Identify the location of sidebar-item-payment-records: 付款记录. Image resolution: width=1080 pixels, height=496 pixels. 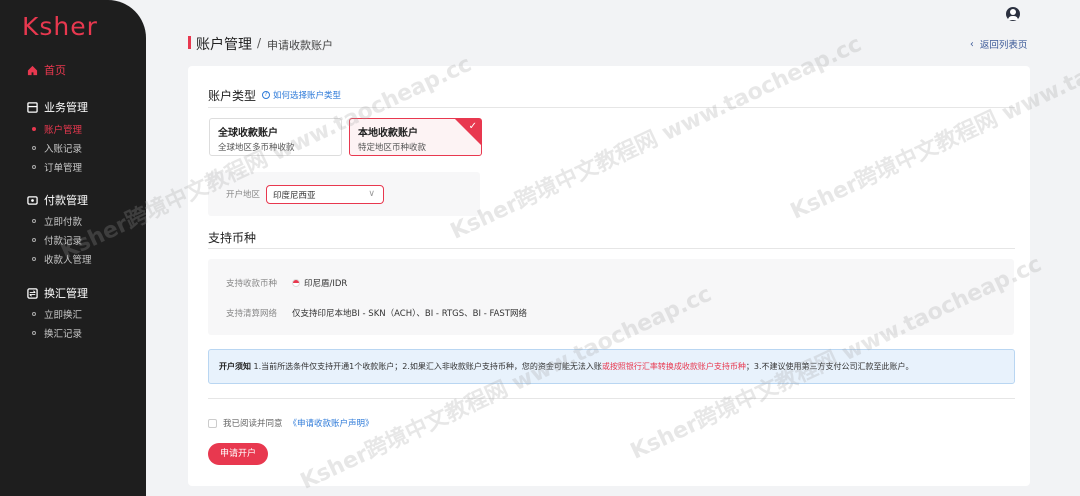
(57, 240).